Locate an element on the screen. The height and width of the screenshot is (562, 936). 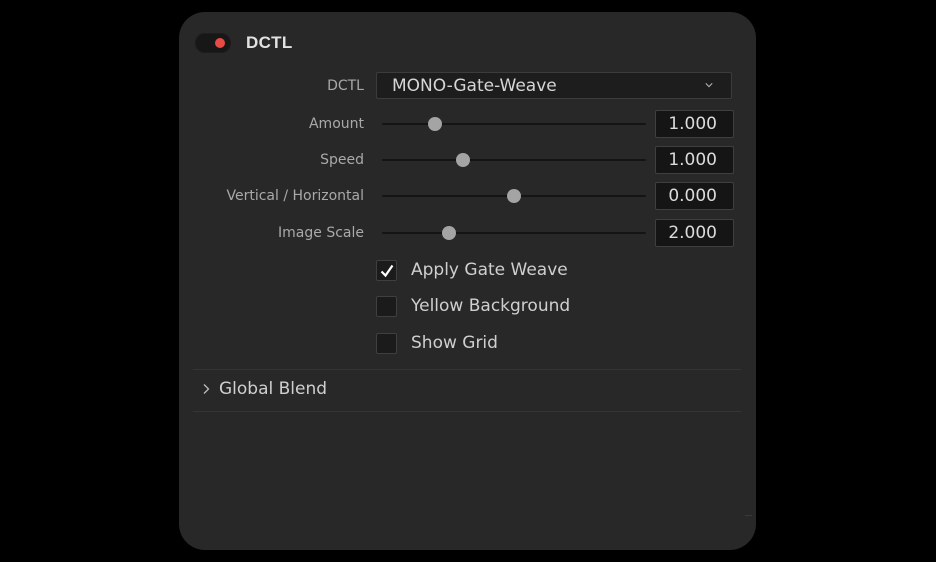
apply-gate-weave-option: Apply Gate Weave is located at coordinates (472, 270).